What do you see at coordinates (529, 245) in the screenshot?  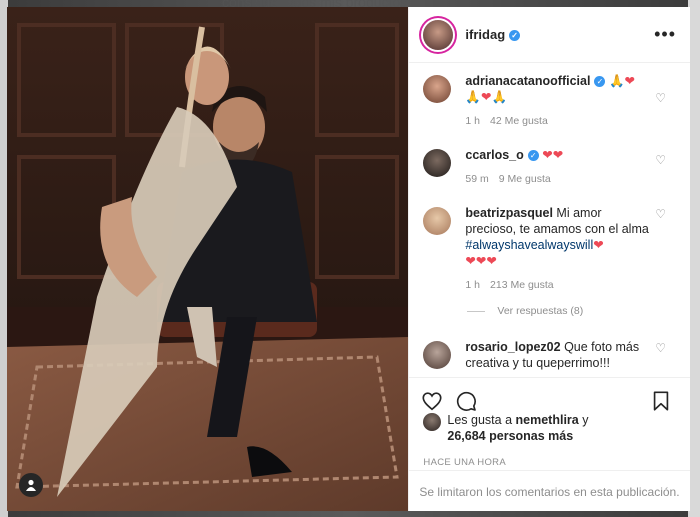 I see `comment-hashtag: #alwayshavealwayswill` at bounding box center [529, 245].